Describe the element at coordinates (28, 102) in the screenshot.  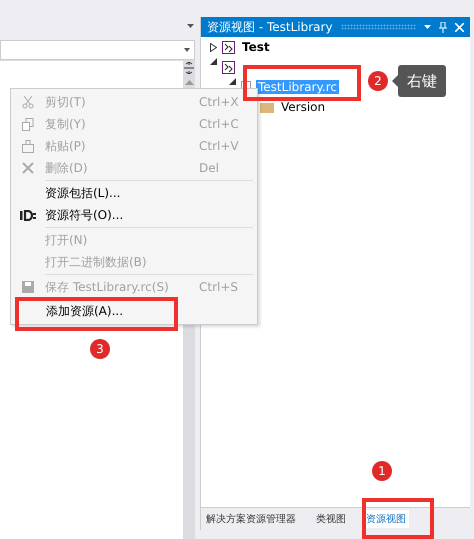
I see `scissors-icon` at that location.